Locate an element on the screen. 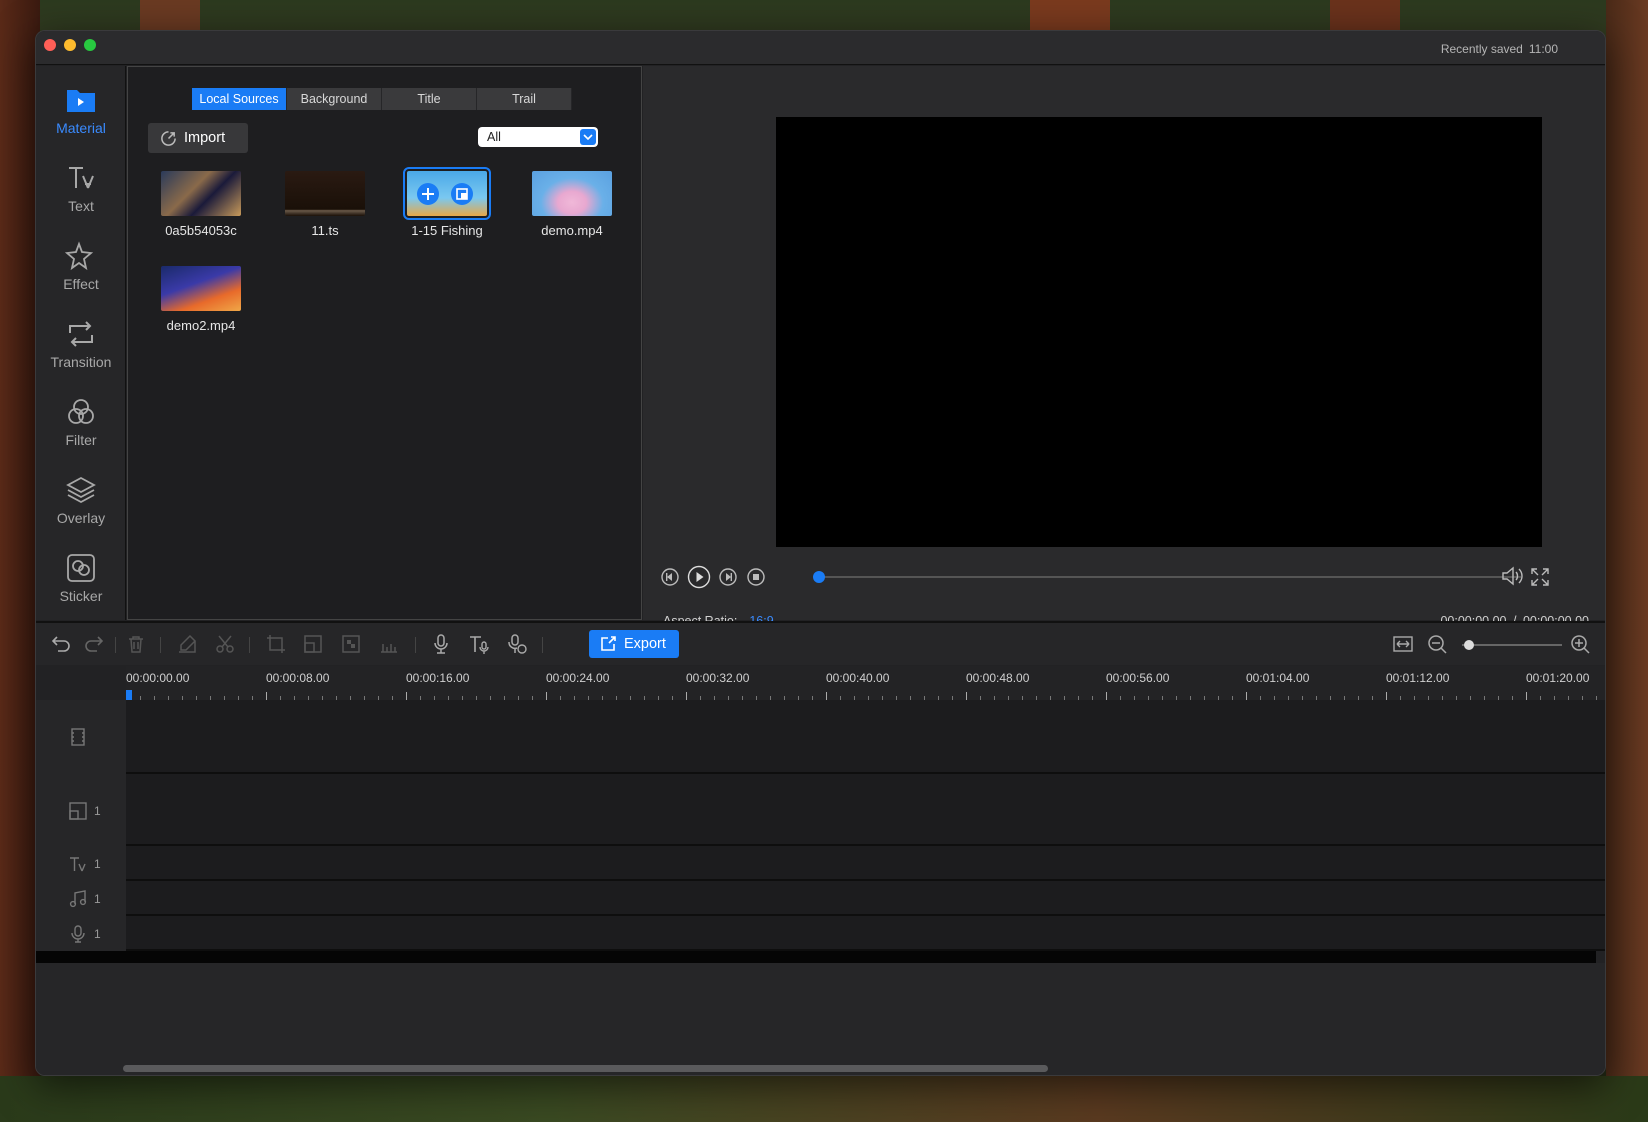 This screenshot has width=1648, height=1122. sidebar-item-label: Material is located at coordinates (81, 128).